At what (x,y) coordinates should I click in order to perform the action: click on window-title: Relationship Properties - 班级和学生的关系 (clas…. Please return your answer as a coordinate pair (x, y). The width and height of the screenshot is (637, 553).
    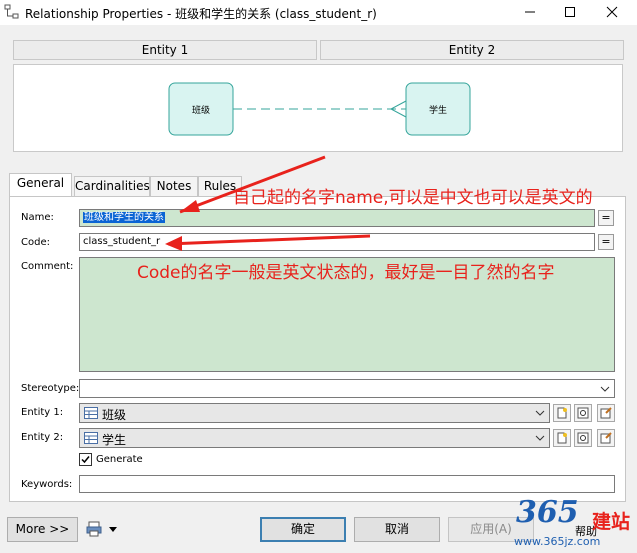
    Looking at the image, I should click on (201, 14).